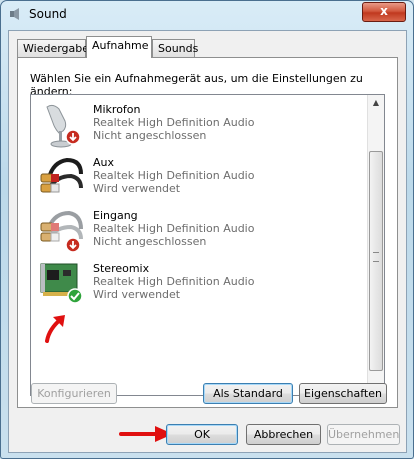 The height and width of the screenshot is (459, 414). What do you see at coordinates (202, 434) in the screenshot?
I see `ok-button: OK` at bounding box center [202, 434].